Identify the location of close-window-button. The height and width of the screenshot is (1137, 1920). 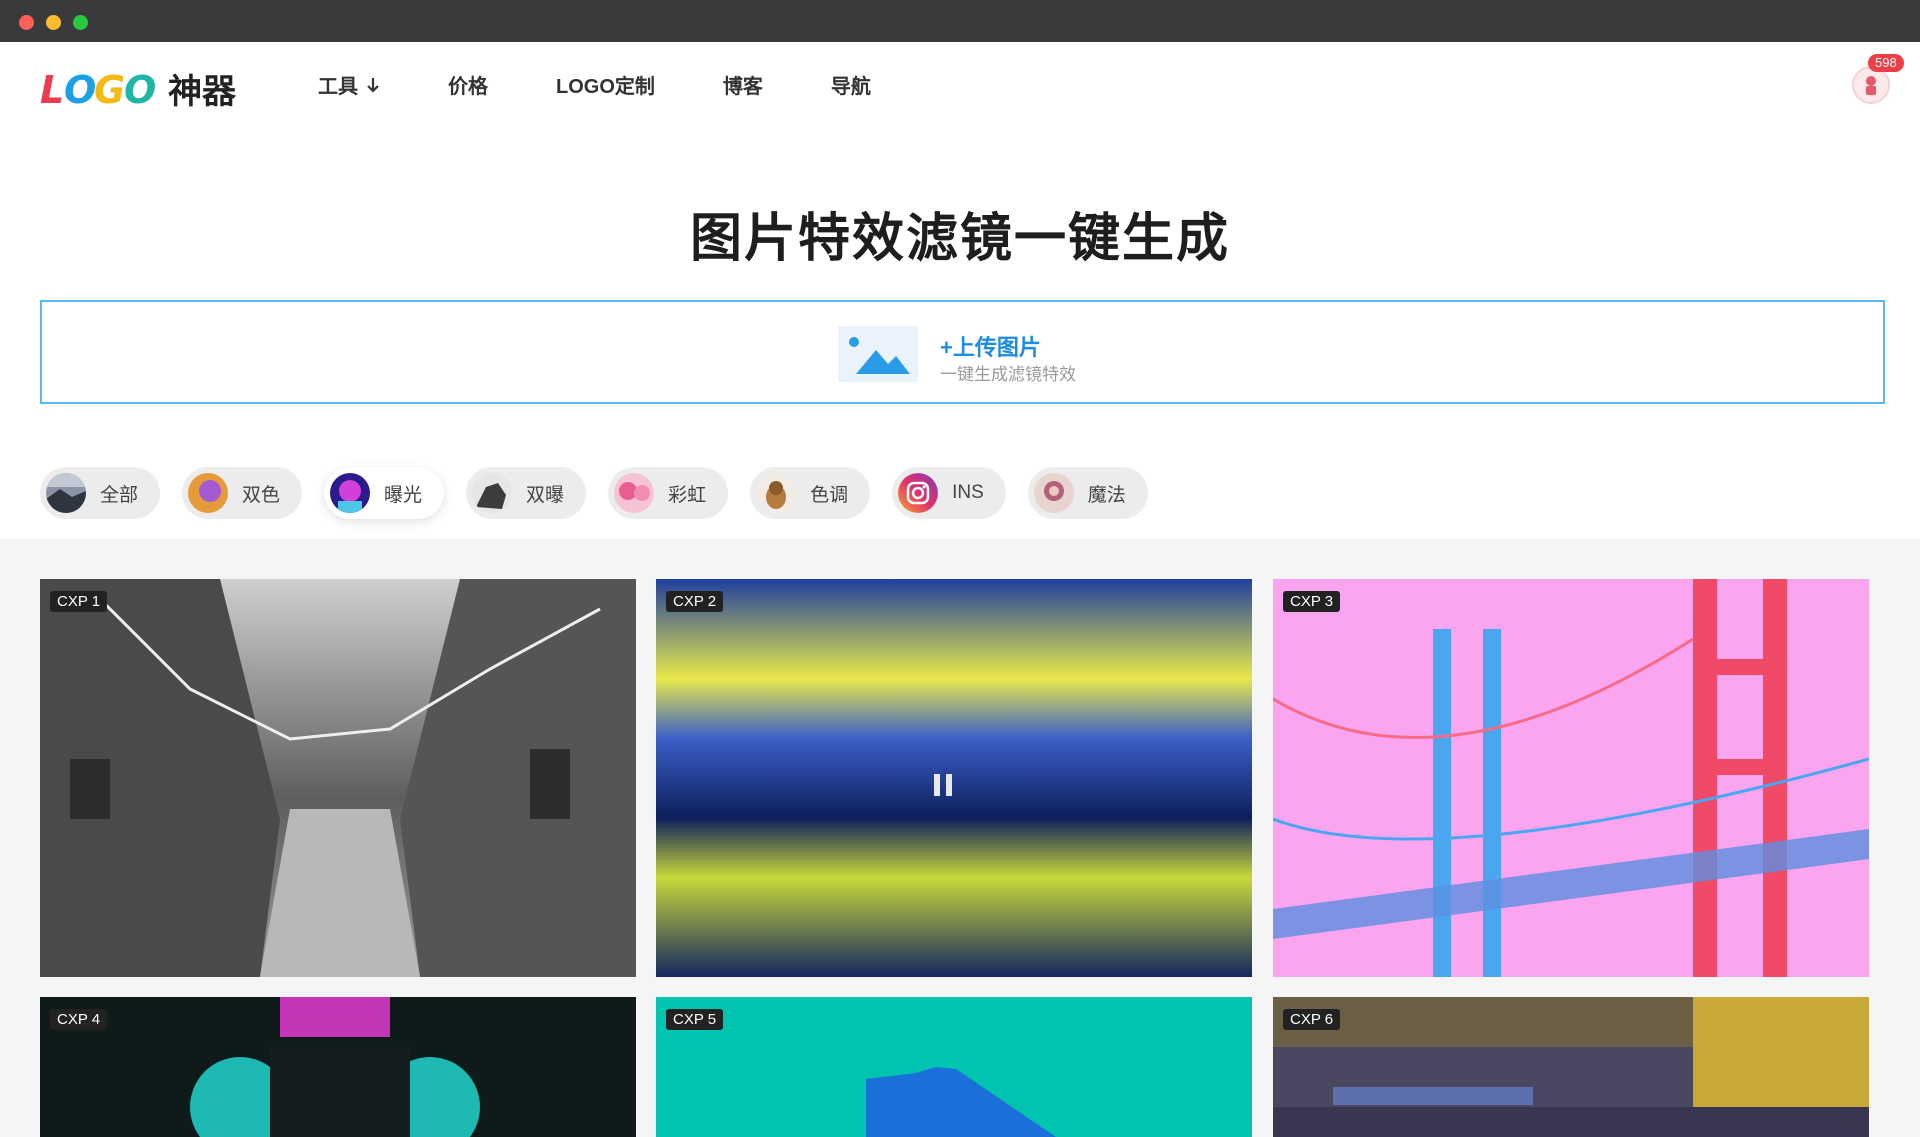
(26, 22).